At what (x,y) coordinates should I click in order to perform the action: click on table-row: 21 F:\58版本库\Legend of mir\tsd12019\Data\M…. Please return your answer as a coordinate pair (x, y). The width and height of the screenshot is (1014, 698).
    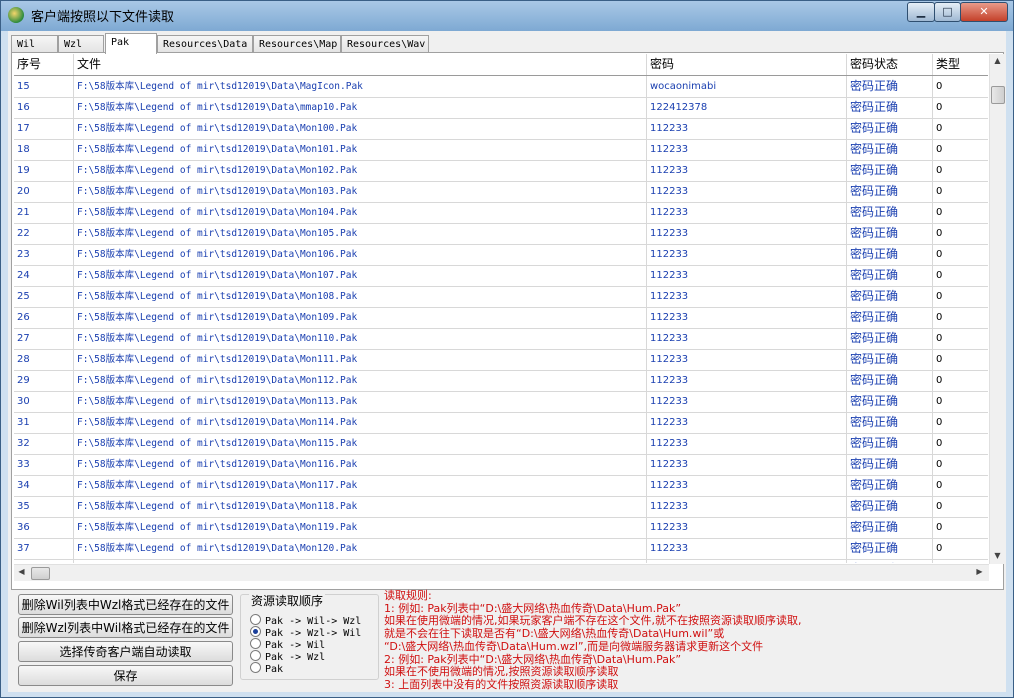
    Looking at the image, I should click on (501, 213).